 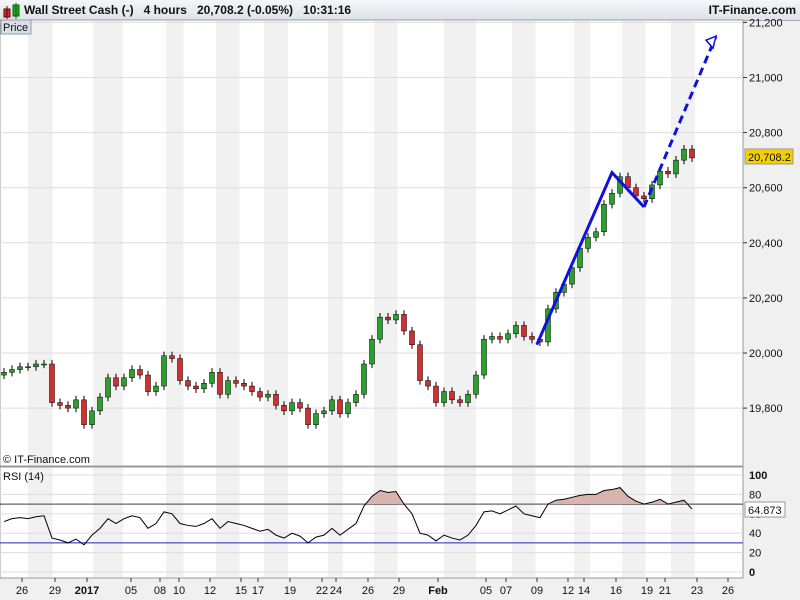 I want to click on x-tick-label: 05, so click(x=131, y=591).